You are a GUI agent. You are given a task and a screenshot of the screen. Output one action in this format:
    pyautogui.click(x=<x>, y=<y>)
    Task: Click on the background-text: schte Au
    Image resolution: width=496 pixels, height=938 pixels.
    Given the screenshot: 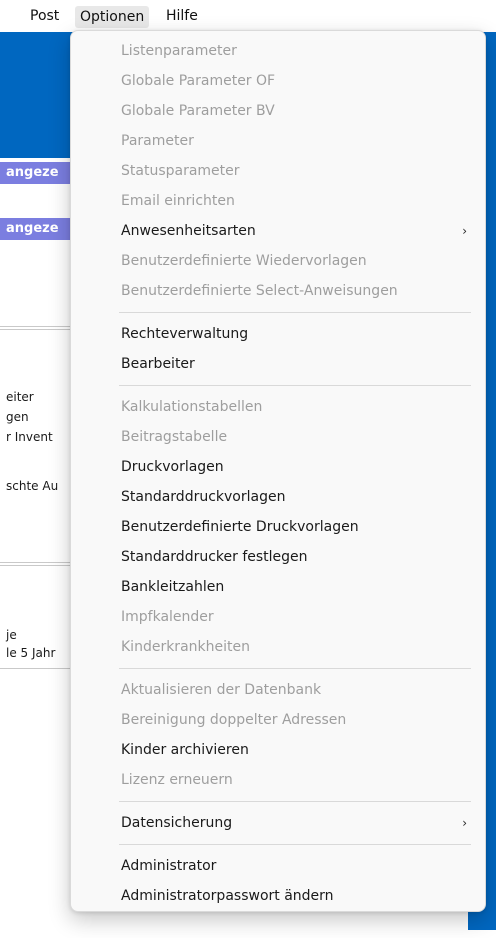 What is the action you would take?
    pyautogui.click(x=32, y=486)
    